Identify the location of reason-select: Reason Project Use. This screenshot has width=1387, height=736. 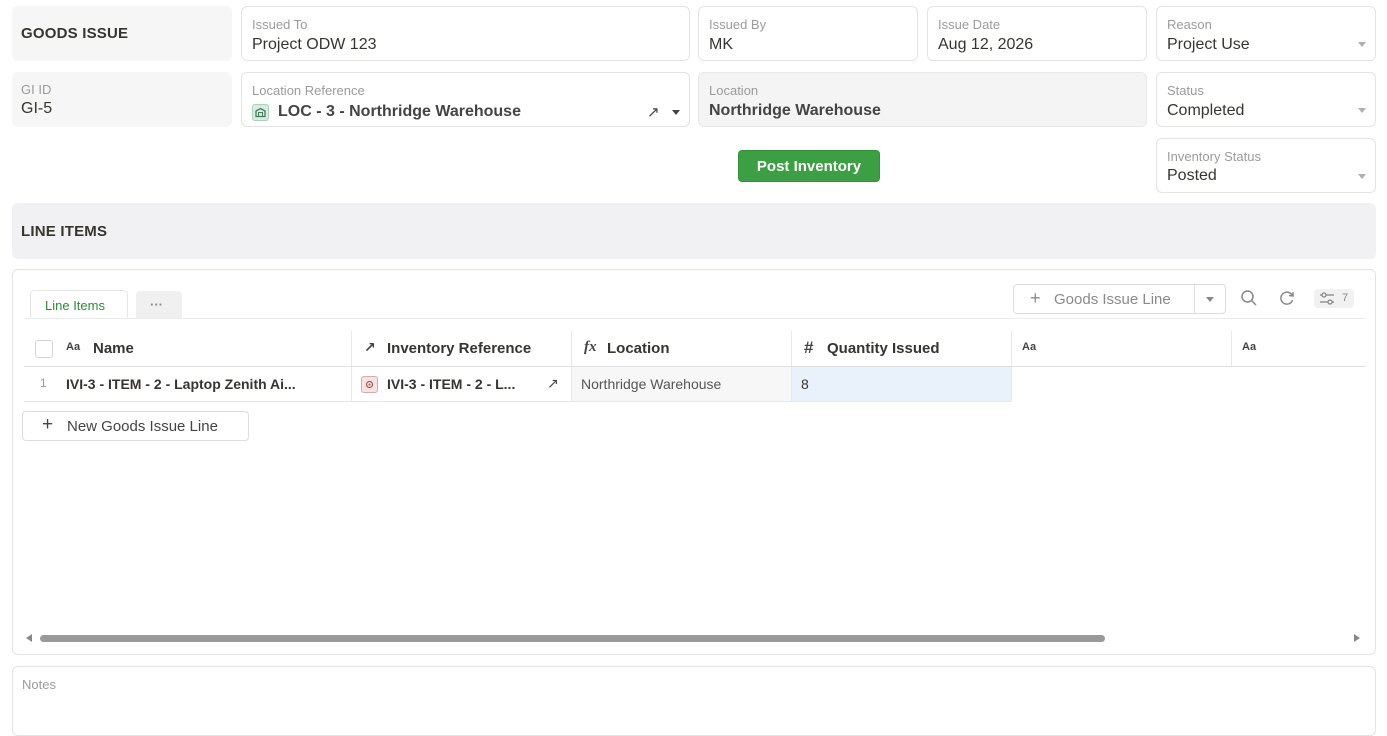
(1266, 33).